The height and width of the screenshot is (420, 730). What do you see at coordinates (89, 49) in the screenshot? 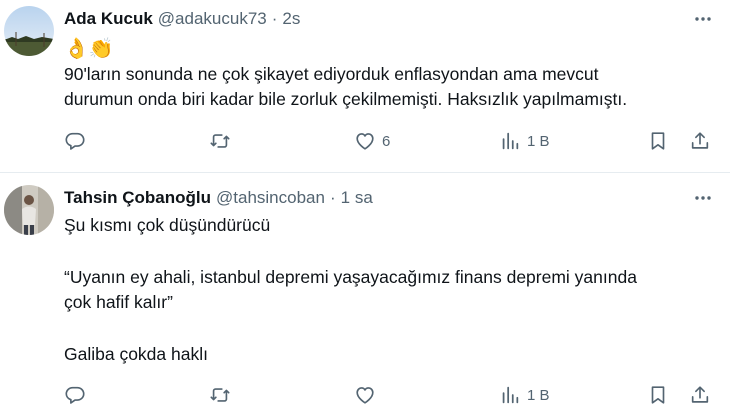
I see `emoji-line: 👌👏` at bounding box center [89, 49].